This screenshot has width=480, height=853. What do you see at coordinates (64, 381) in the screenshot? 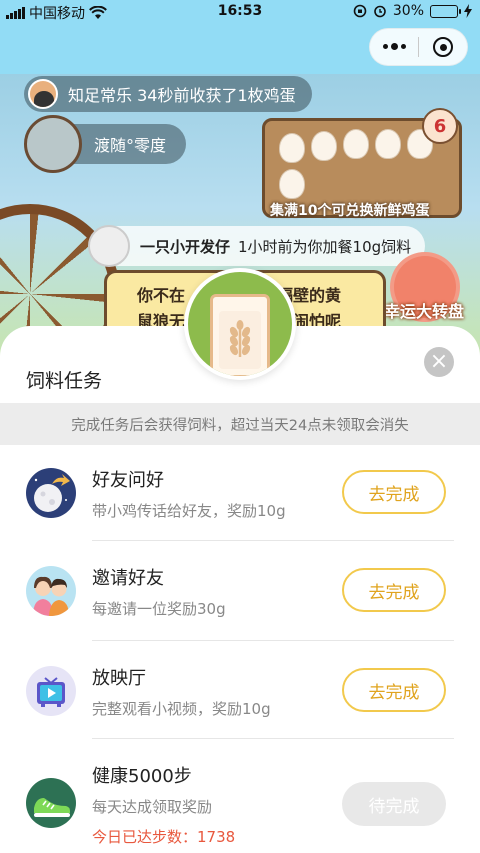
I see `sheet-title: 饲料任务` at bounding box center [64, 381].